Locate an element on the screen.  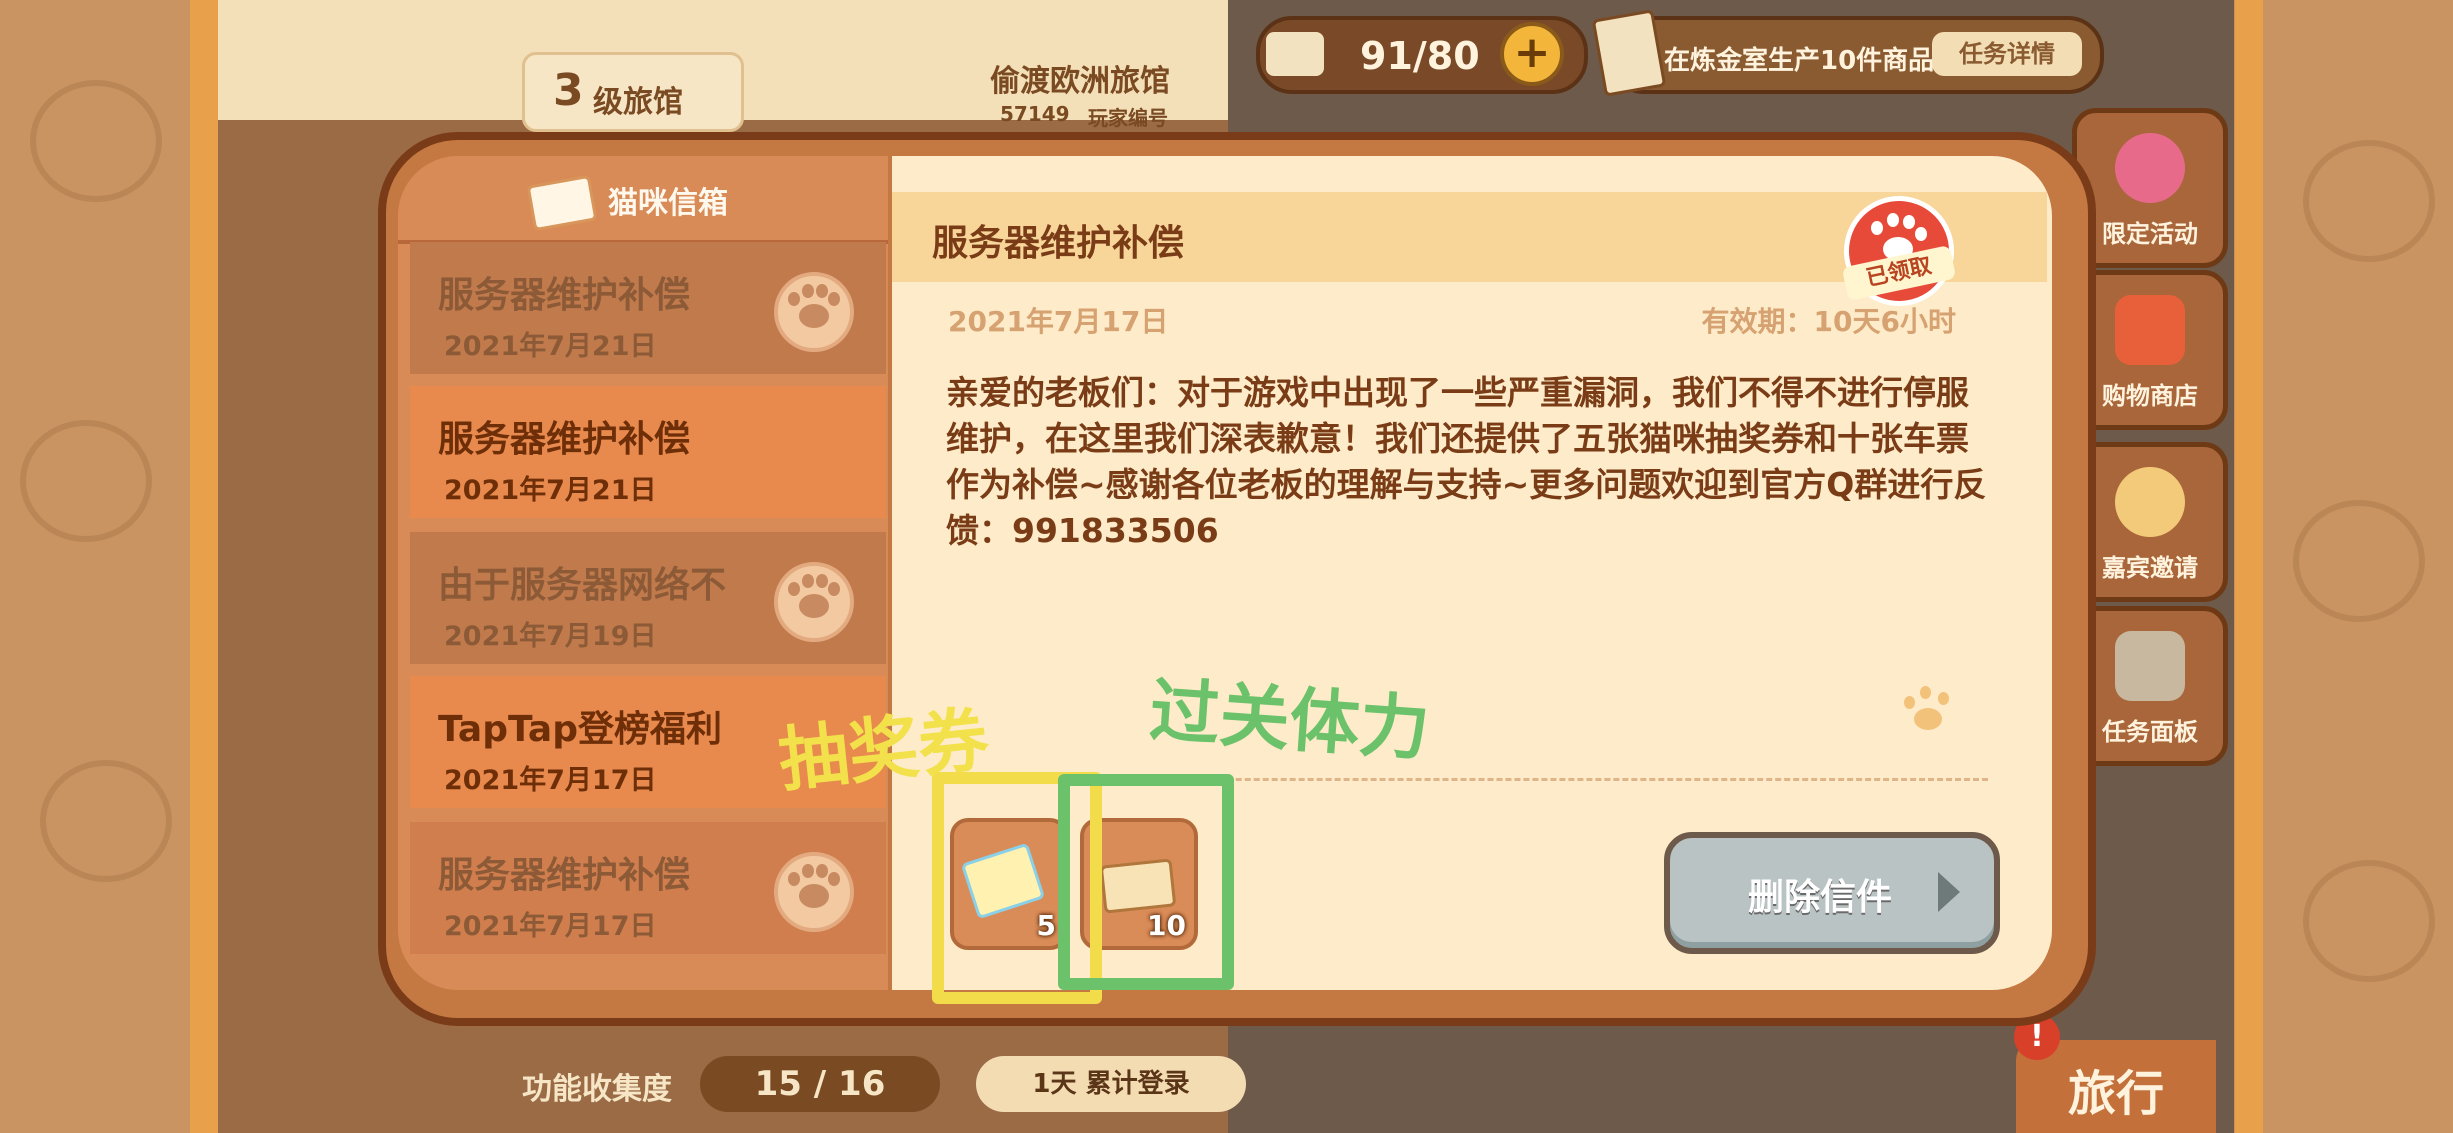
delete-mail-button: 删除信件 is located at coordinates (1832, 893).